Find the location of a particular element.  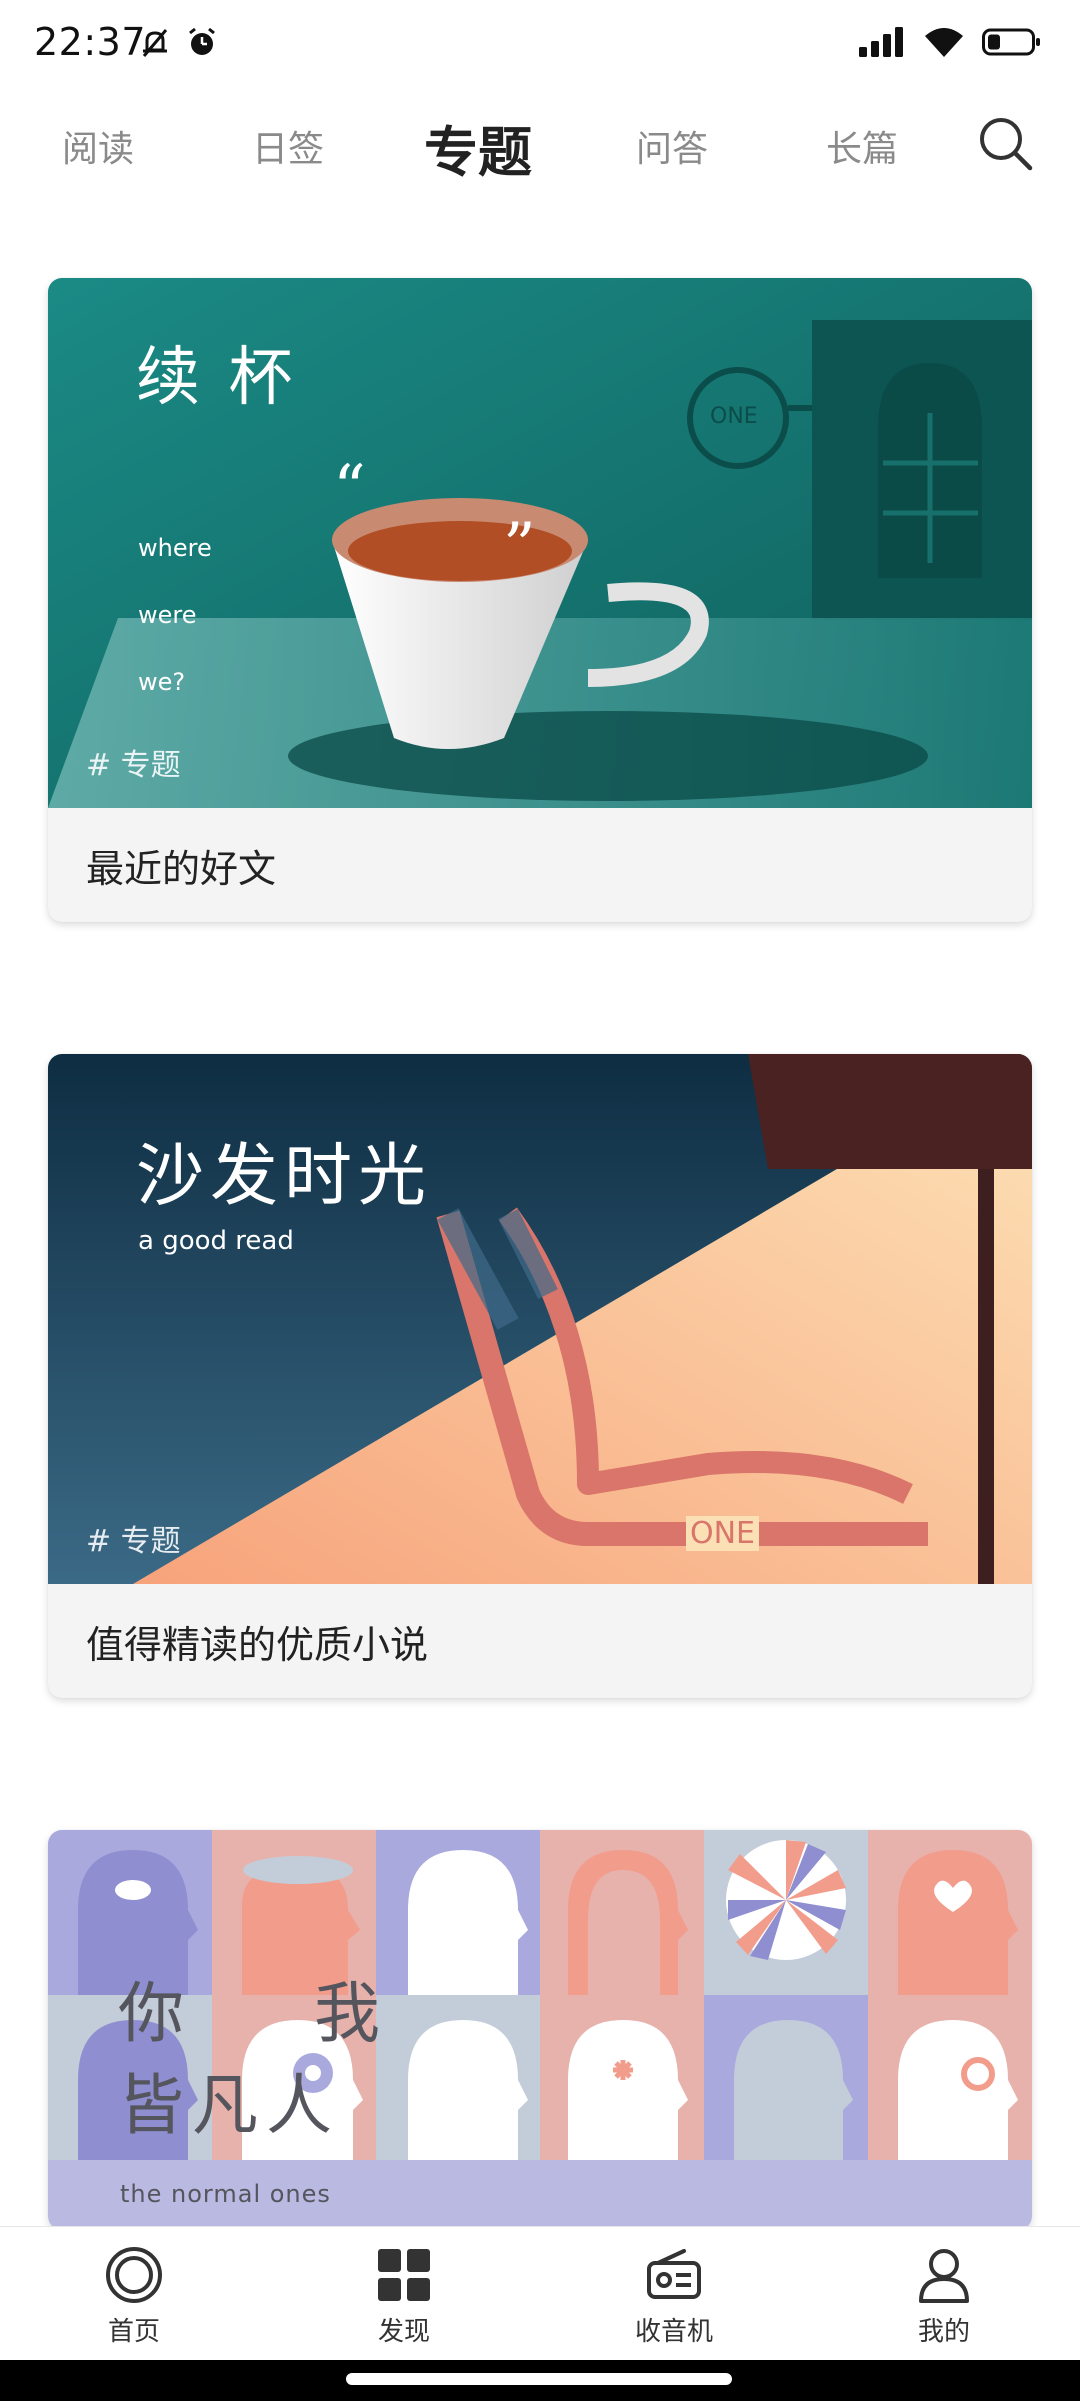

nav-label: 发现 is located at coordinates (403, 2332).